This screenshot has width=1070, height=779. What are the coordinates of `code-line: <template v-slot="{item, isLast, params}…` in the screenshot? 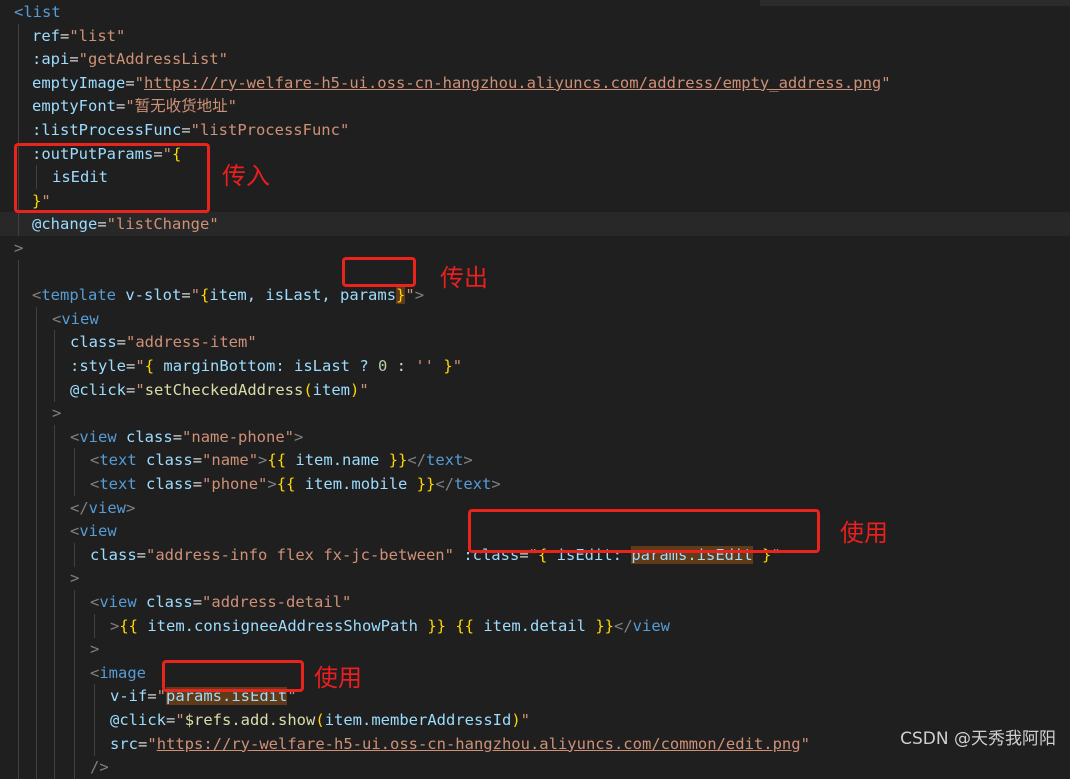 It's located at (535, 295).